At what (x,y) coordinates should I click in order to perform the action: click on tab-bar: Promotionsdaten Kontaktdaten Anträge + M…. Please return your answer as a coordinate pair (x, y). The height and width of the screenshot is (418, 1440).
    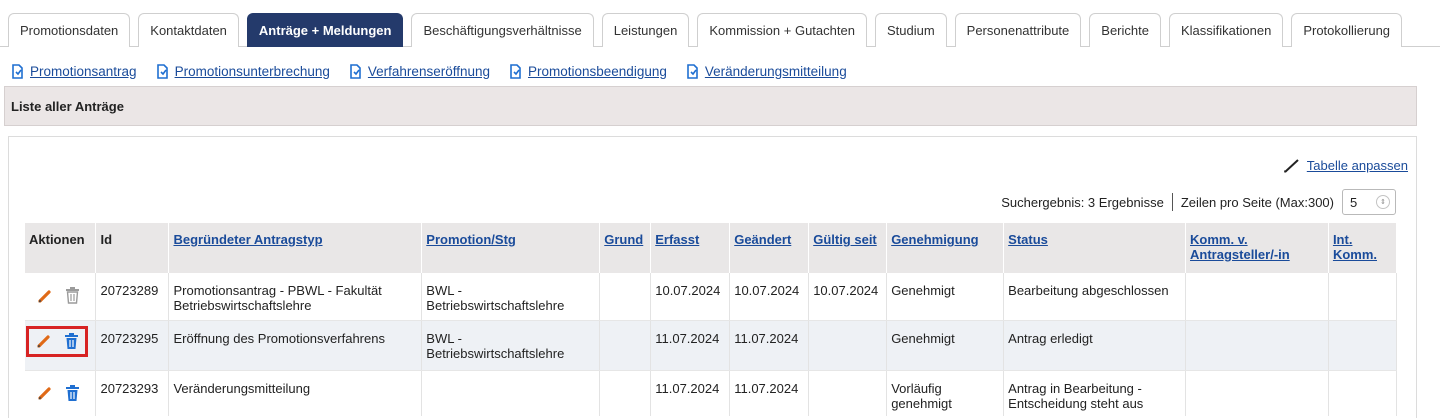
    Looking at the image, I should click on (720, 30).